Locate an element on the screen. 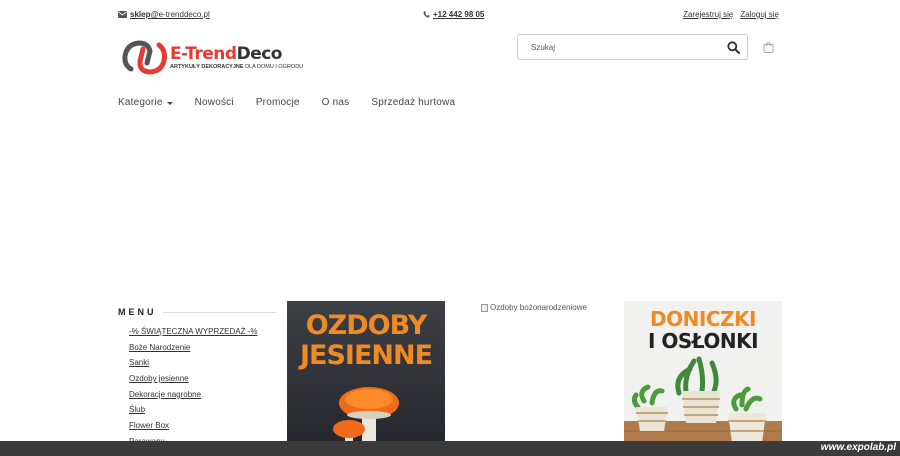 The height and width of the screenshot is (456, 900). banner-pots-line1: DONICZKI is located at coordinates (703, 319).